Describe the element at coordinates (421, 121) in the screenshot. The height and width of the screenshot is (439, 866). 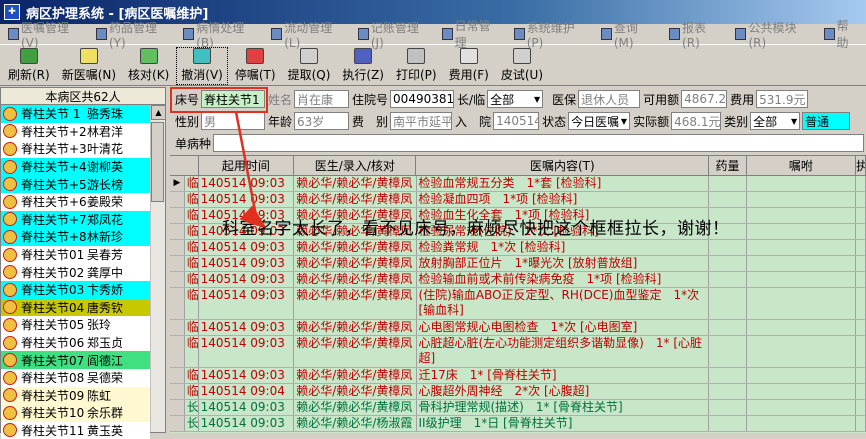
I see `fee-type-field: 南平市延平` at that location.